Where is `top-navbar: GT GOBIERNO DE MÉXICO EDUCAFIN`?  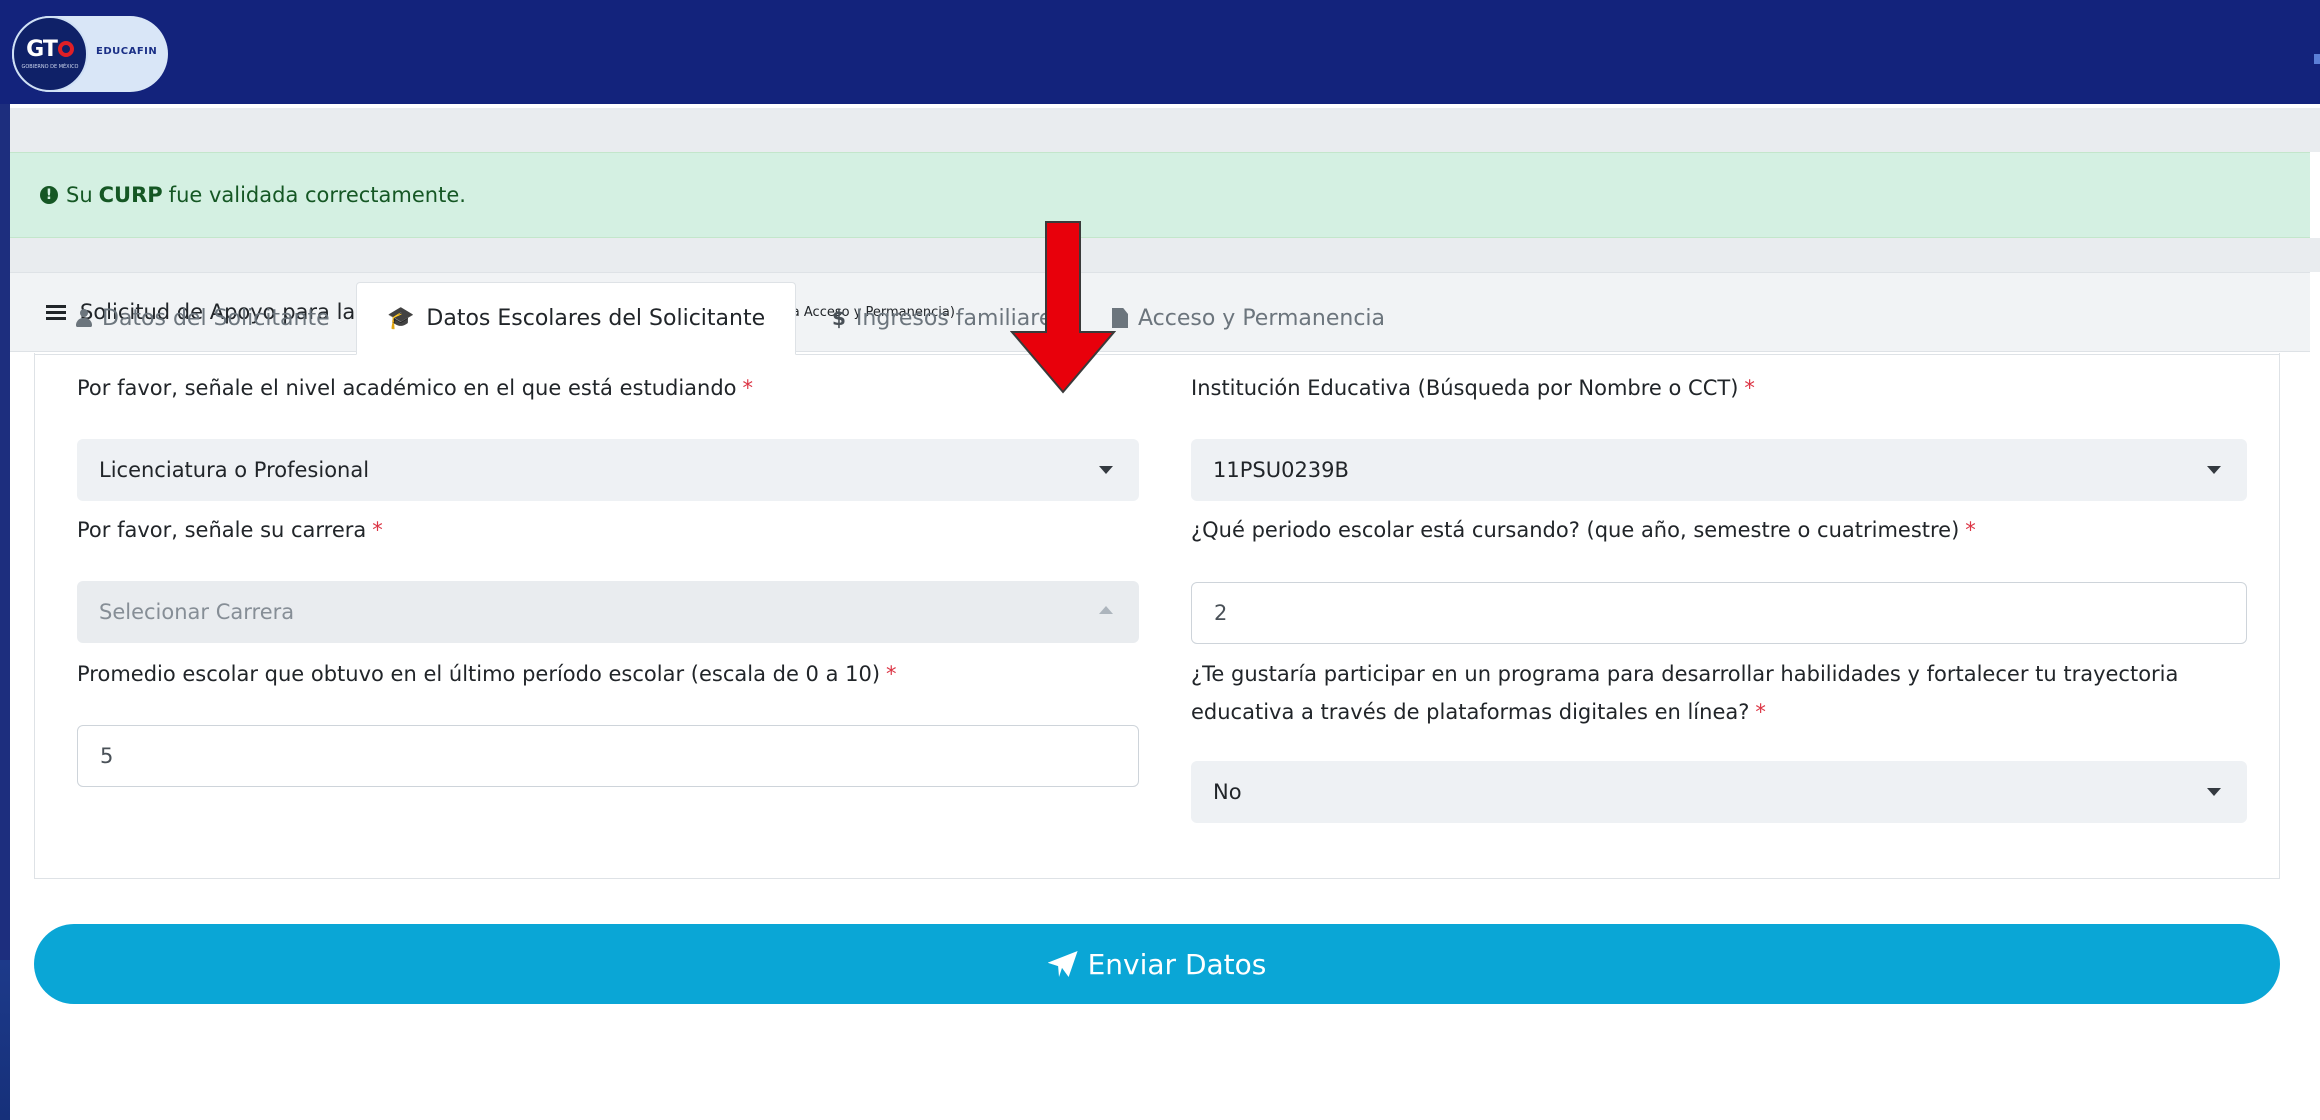
top-navbar: GT GOBIERNO DE MÉXICO EDUCAFIN is located at coordinates (1160, 52).